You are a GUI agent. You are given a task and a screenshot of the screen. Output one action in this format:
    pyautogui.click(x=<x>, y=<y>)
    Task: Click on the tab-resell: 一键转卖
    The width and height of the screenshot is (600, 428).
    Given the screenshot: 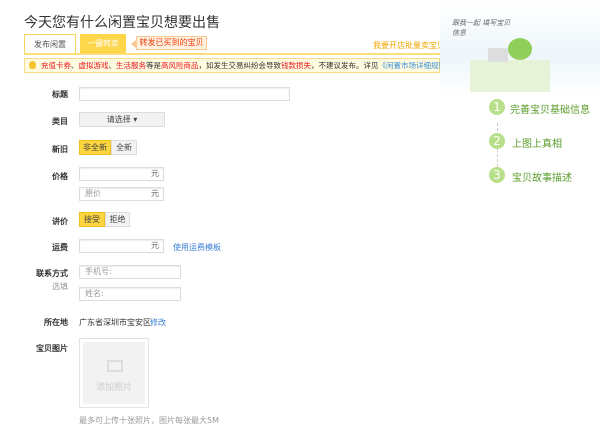 What is the action you would take?
    pyautogui.click(x=103, y=43)
    